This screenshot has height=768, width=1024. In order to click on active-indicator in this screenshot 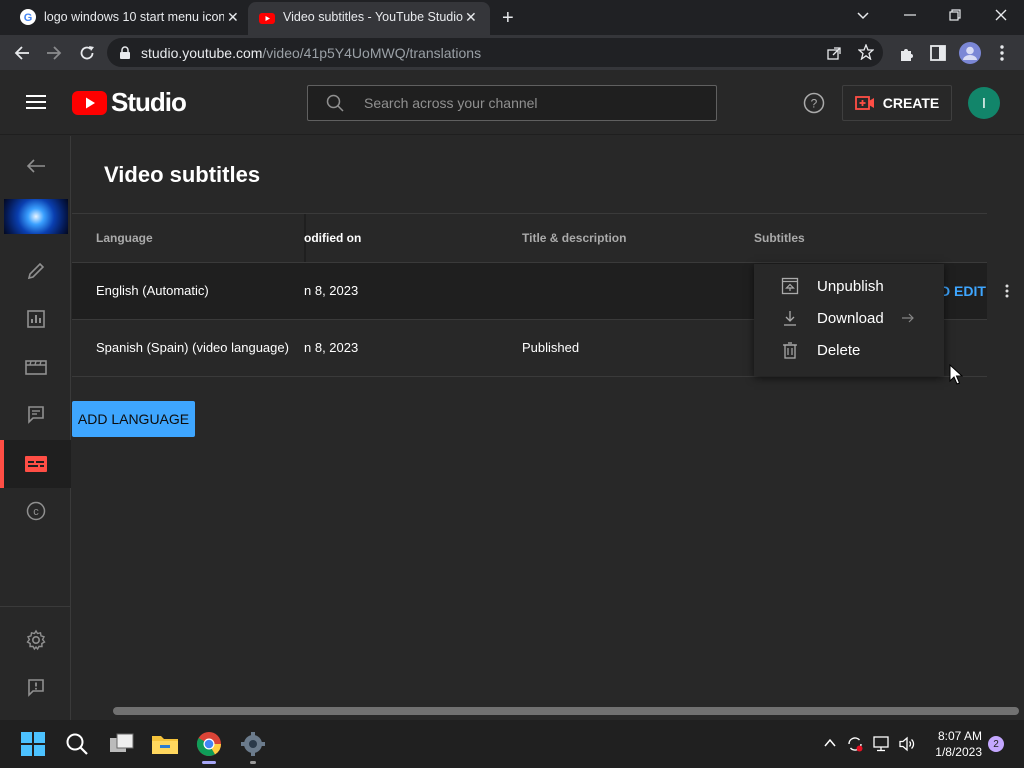, I will do `click(2, 464)`.